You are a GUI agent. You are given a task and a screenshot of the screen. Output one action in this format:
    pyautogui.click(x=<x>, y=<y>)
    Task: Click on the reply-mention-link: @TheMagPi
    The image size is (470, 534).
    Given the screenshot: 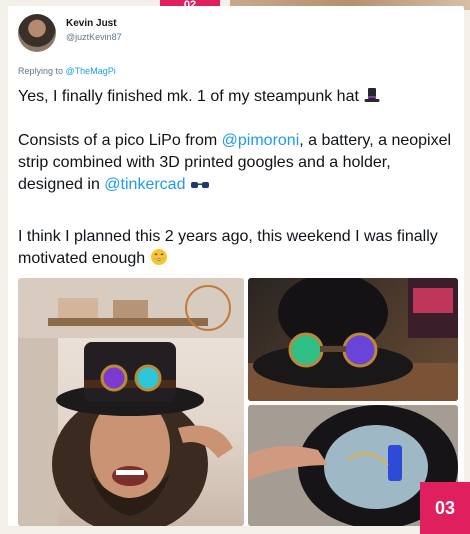 What is the action you would take?
    pyautogui.click(x=91, y=71)
    